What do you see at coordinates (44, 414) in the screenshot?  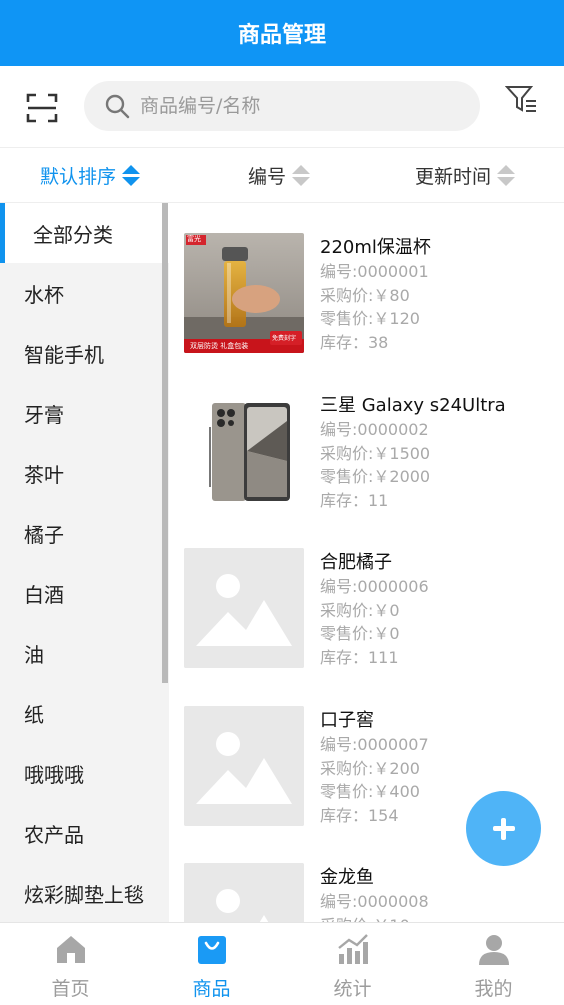 I see `category-label: 牙膏` at bounding box center [44, 414].